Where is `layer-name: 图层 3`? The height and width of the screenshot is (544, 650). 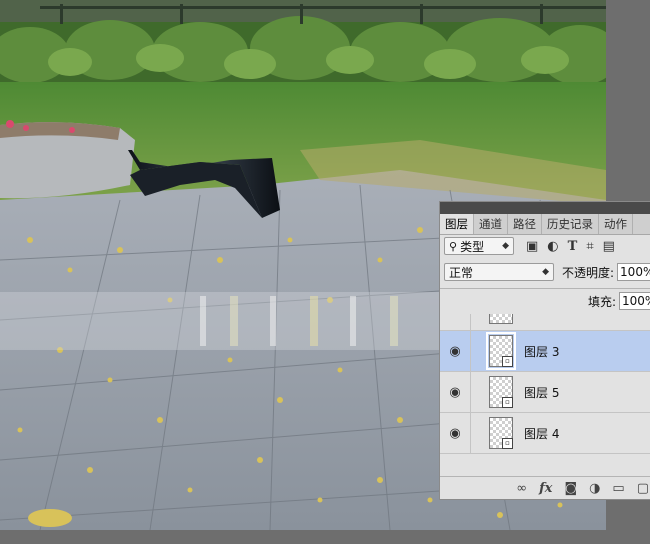
layer-name: 图层 3 is located at coordinates (541, 351).